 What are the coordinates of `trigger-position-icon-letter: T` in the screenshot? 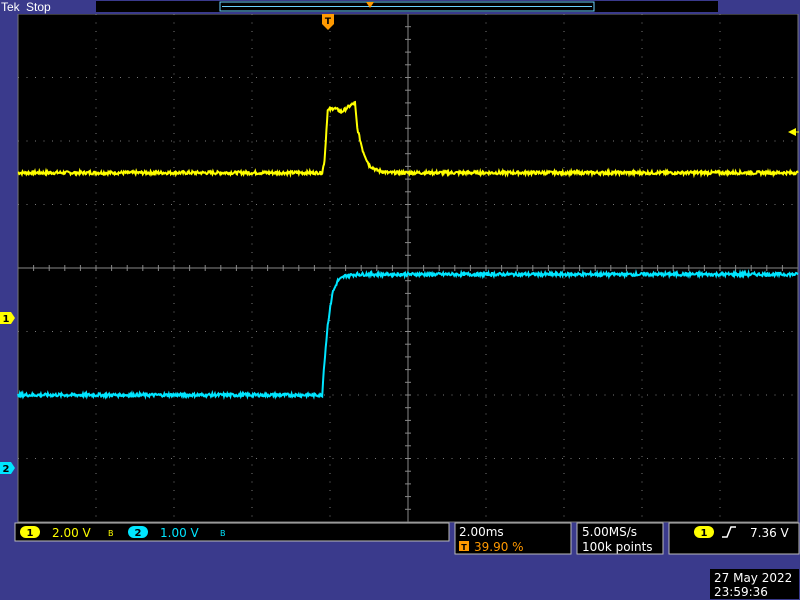 It's located at (464, 547).